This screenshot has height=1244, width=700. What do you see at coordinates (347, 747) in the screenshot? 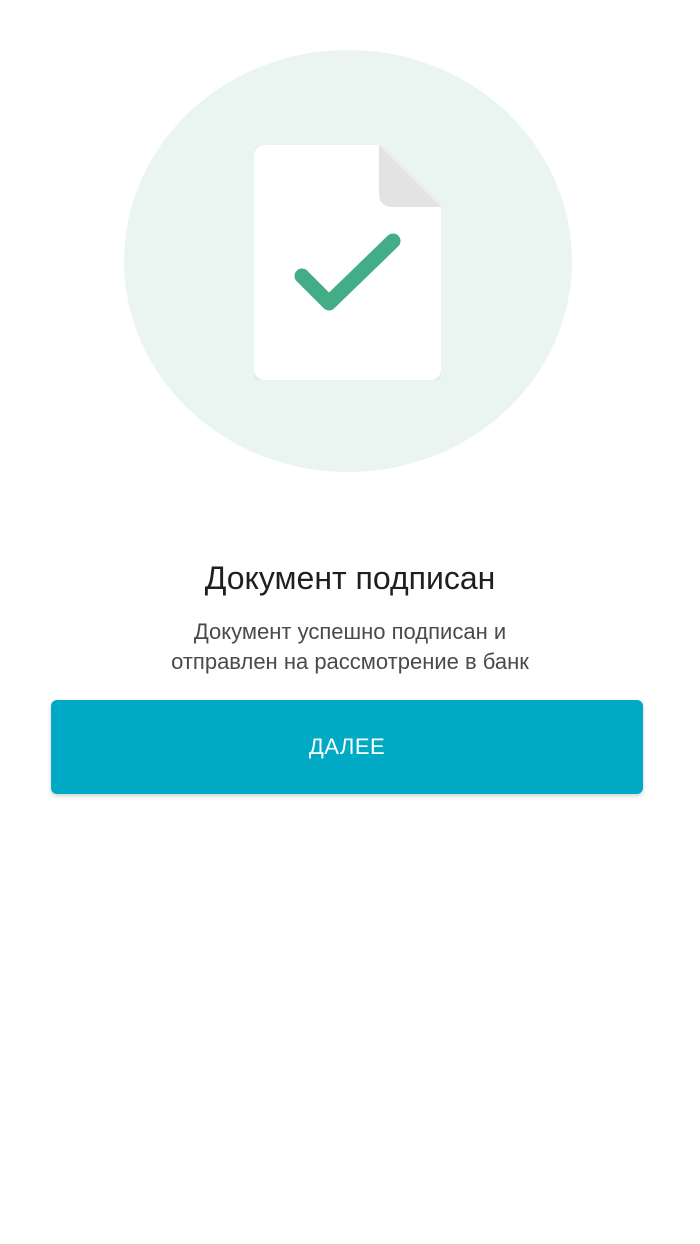
I see `next-button: ДАЛЕЕ` at bounding box center [347, 747].